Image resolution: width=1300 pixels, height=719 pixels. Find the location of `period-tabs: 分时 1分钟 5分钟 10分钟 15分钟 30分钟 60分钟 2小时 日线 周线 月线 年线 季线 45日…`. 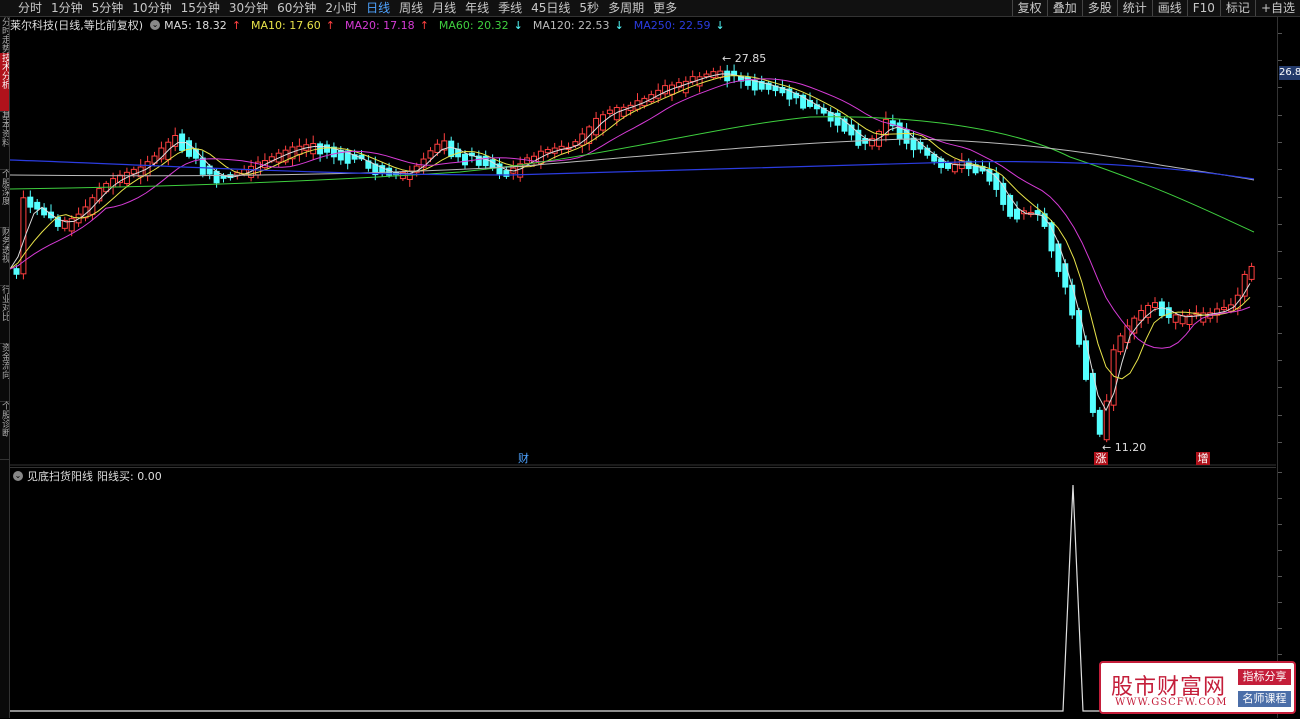

period-tabs: 分时 1分钟 5分钟 10分钟 15分钟 30分钟 60分钟 2小时 日线 周线 月线 年线 季线 45日… is located at coordinates (348, 8).